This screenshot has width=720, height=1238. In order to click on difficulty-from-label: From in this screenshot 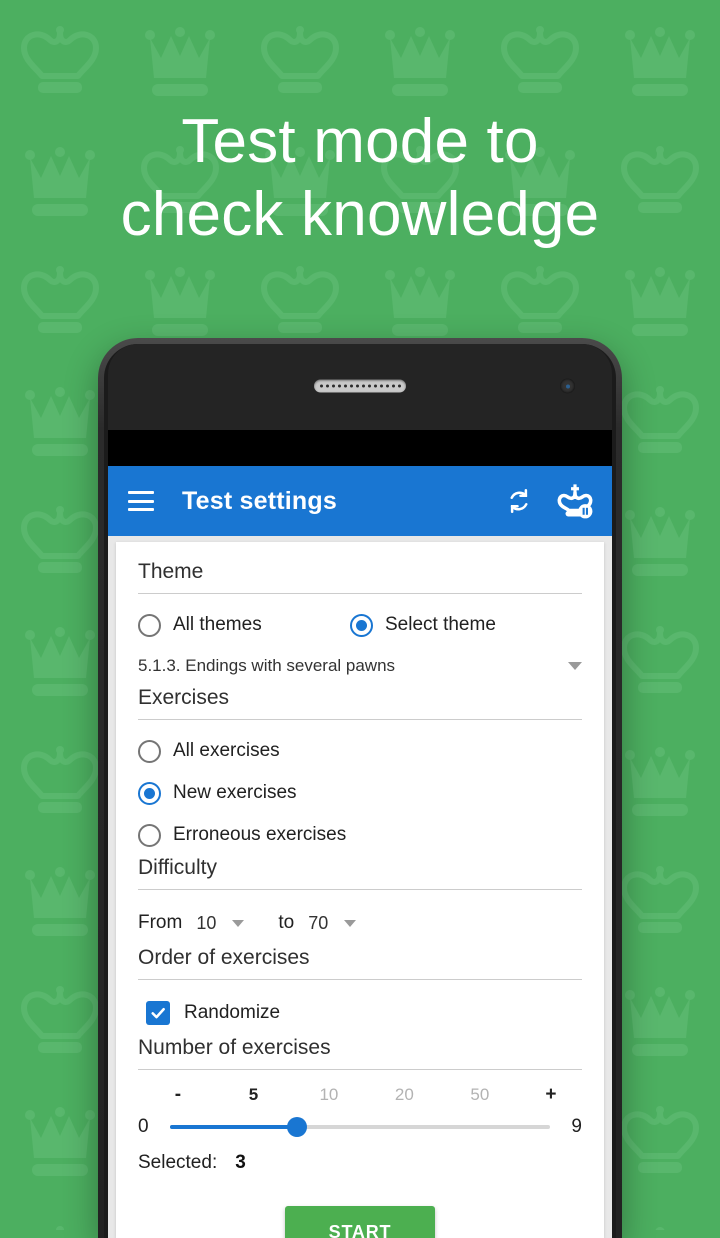, I will do `click(160, 922)`.